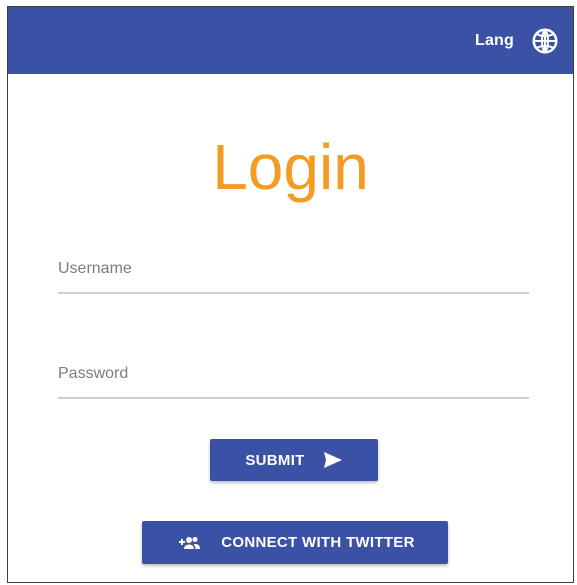  Describe the element at coordinates (293, 273) in the screenshot. I see `username-input` at that location.